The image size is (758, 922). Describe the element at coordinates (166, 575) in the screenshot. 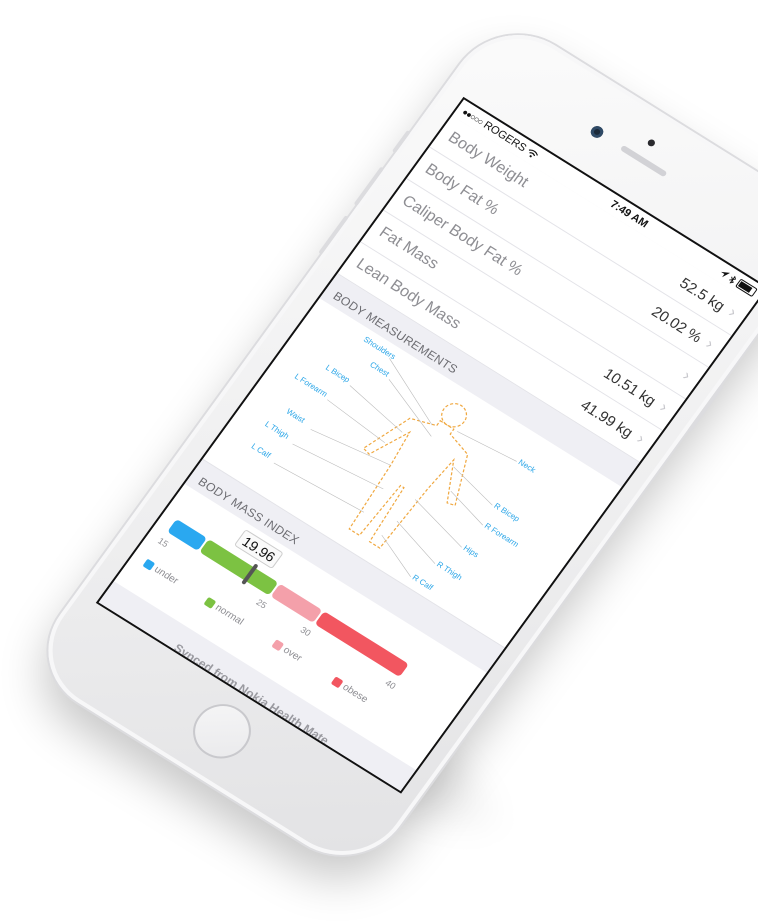

I see `legend-label-under: under` at that location.